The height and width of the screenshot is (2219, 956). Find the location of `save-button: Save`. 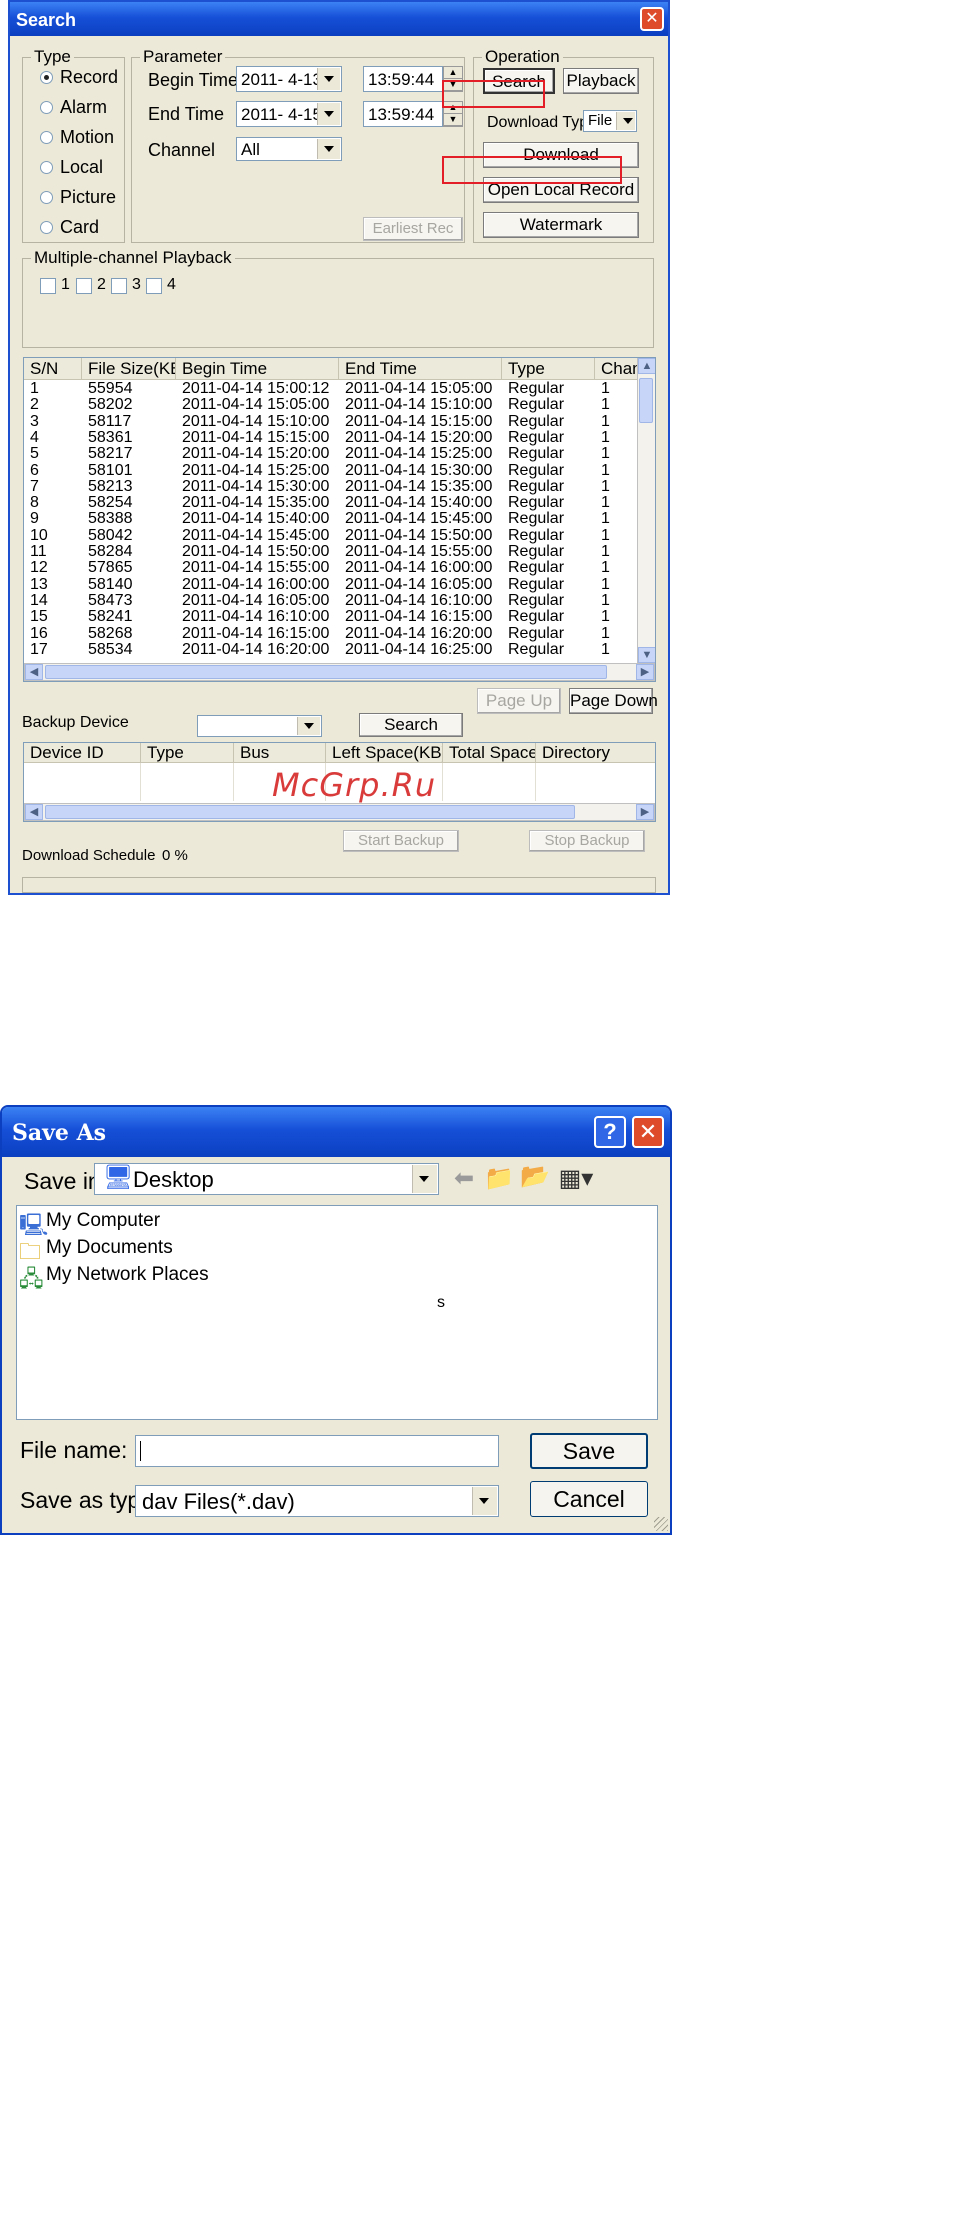

save-button: Save is located at coordinates (589, 1451).